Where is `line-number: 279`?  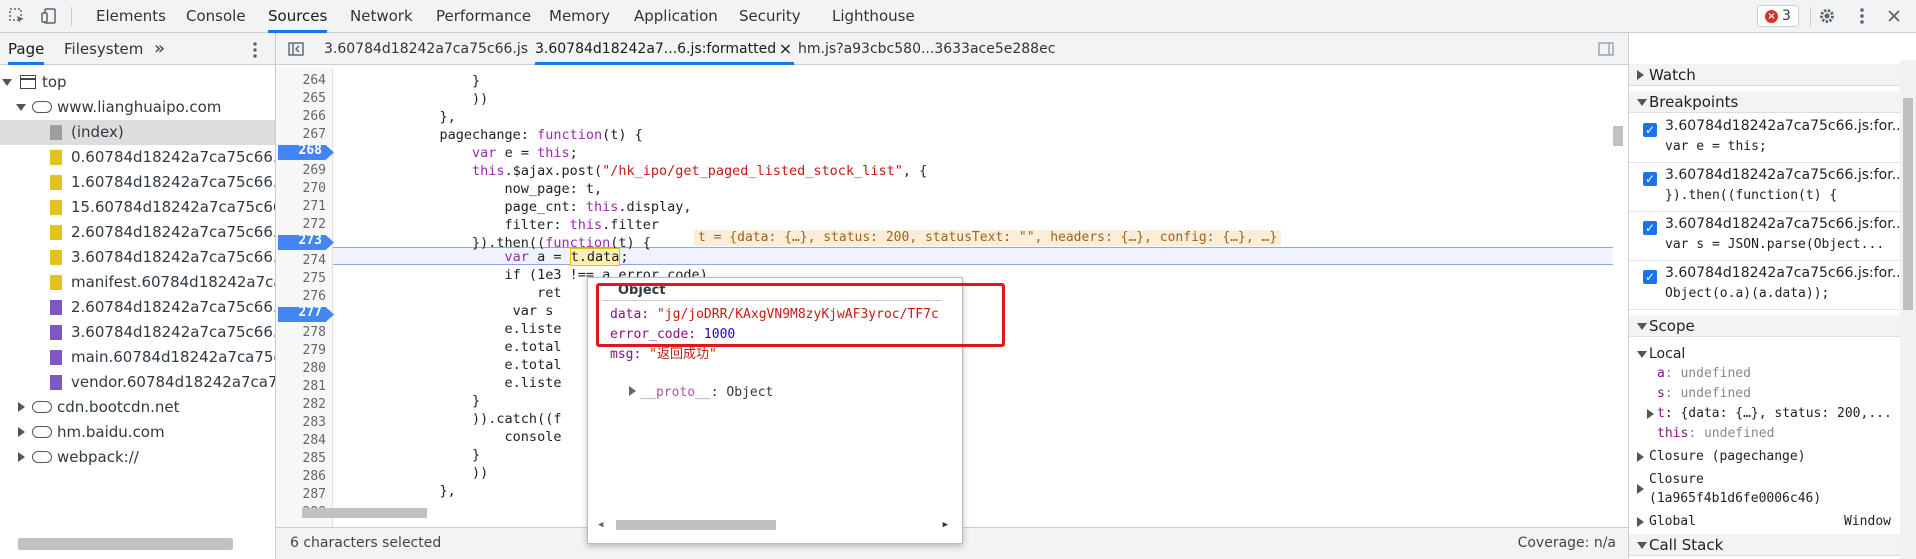 line-number: 279 is located at coordinates (301, 351).